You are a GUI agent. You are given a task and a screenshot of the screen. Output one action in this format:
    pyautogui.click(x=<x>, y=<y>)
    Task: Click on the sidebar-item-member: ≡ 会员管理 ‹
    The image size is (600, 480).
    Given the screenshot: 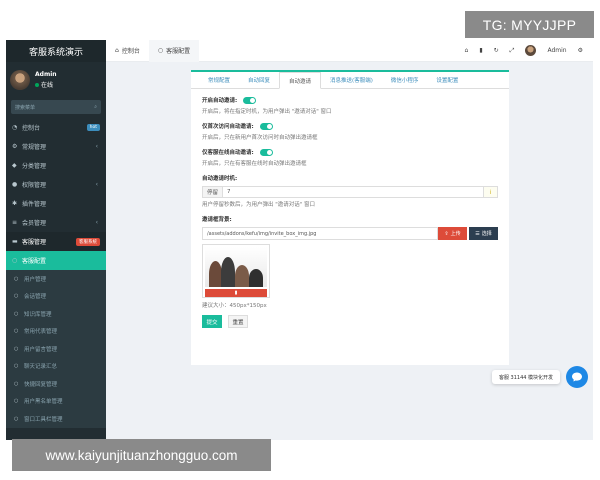 What is the action you would take?
    pyautogui.click(x=56, y=222)
    